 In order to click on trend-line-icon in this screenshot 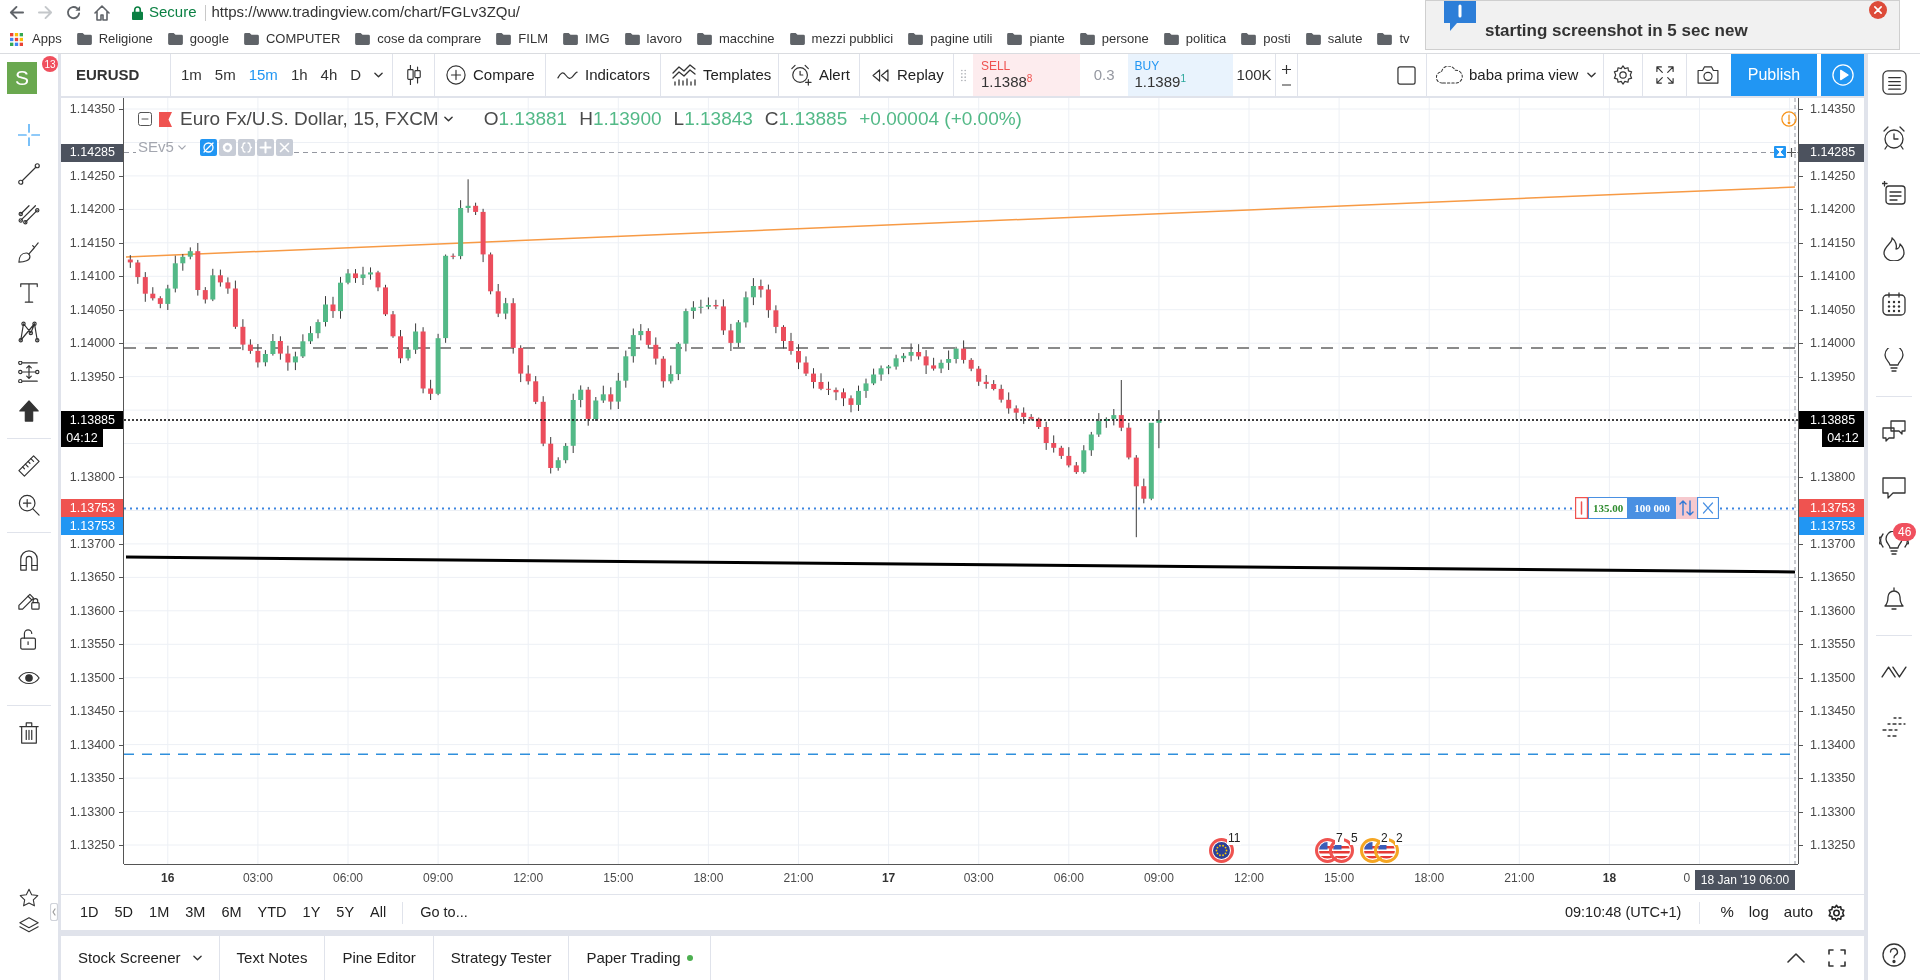, I will do `click(29, 174)`.